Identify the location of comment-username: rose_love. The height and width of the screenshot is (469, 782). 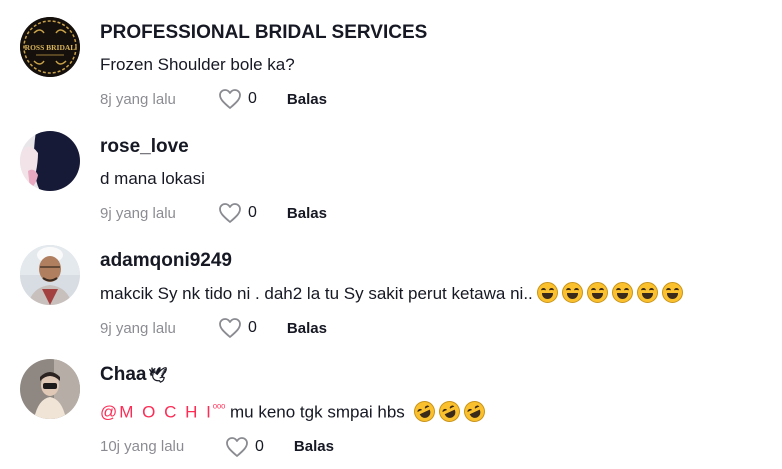
(435, 147).